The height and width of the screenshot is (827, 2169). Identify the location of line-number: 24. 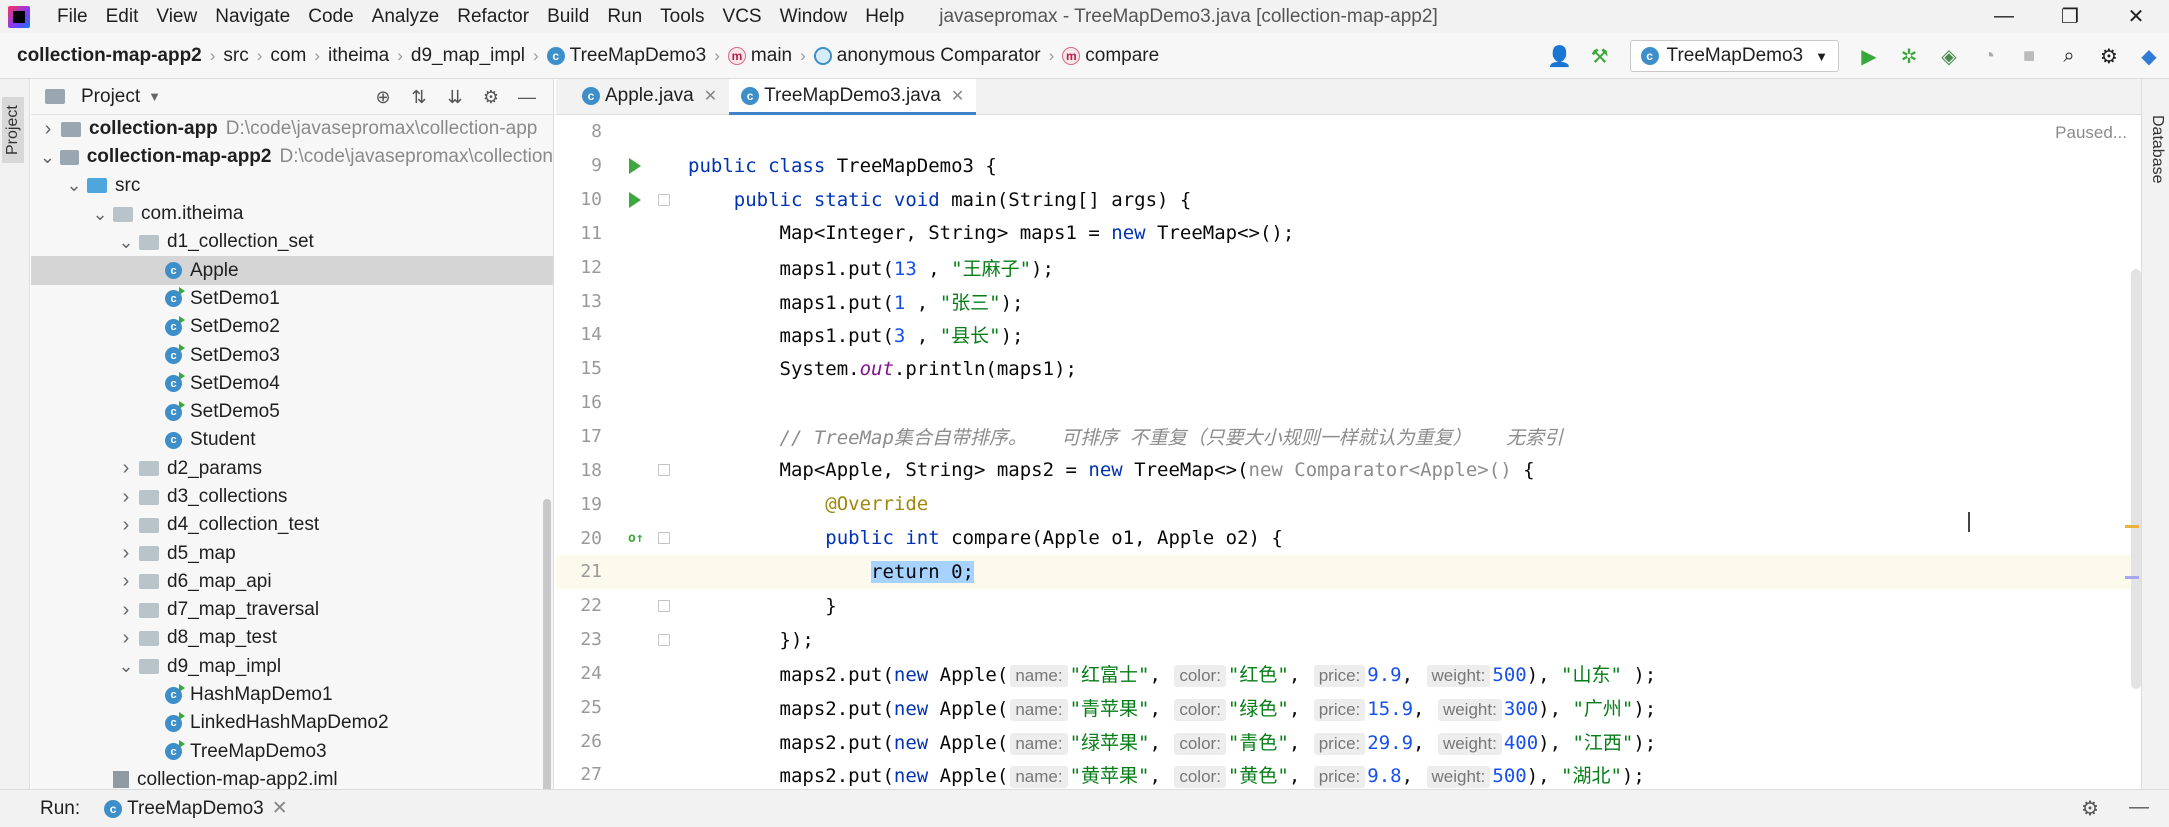
(579, 673).